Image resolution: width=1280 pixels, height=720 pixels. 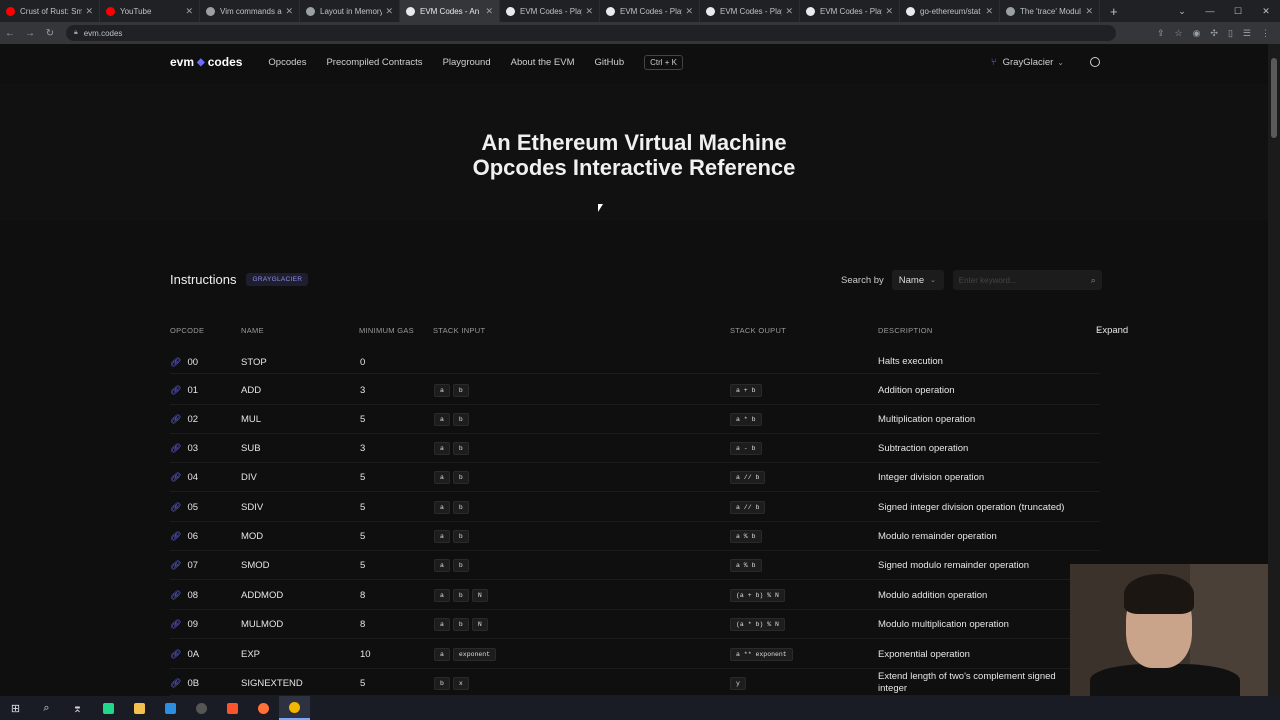 What do you see at coordinates (363, 390) in the screenshot?
I see `min-gas-value: 3` at bounding box center [363, 390].